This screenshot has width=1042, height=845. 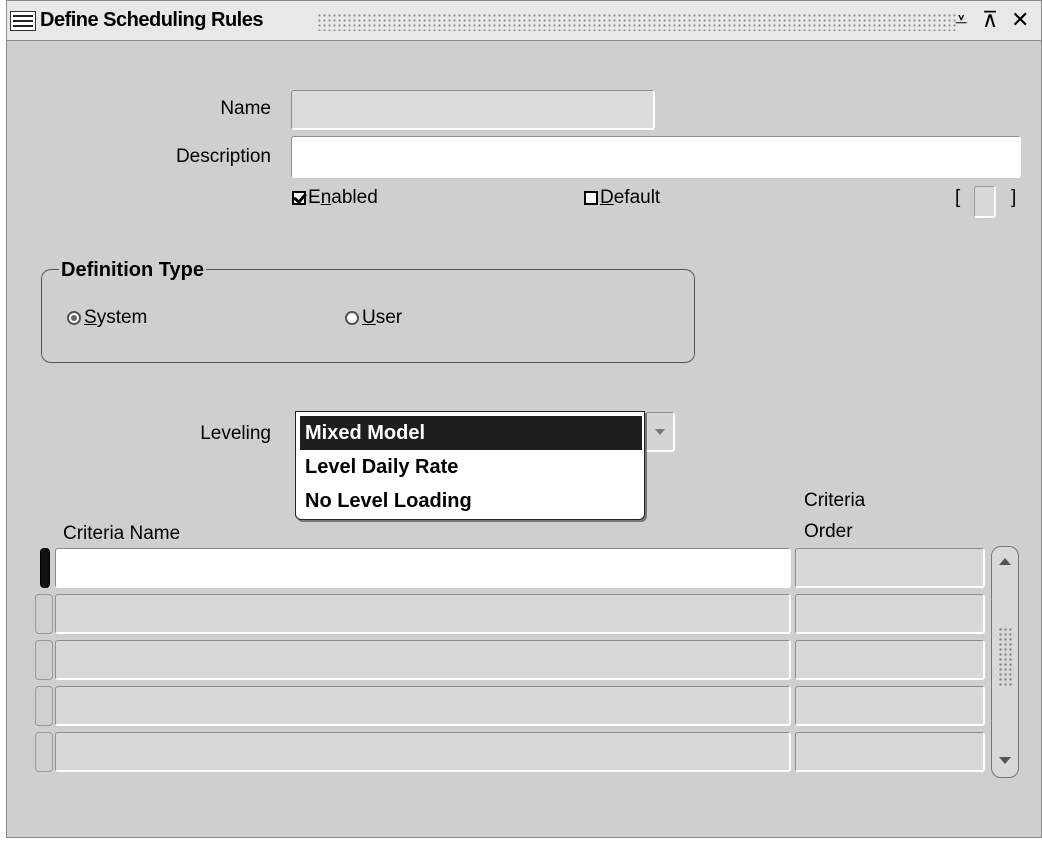 I want to click on oracle-applications-icon, so click(x=23, y=21).